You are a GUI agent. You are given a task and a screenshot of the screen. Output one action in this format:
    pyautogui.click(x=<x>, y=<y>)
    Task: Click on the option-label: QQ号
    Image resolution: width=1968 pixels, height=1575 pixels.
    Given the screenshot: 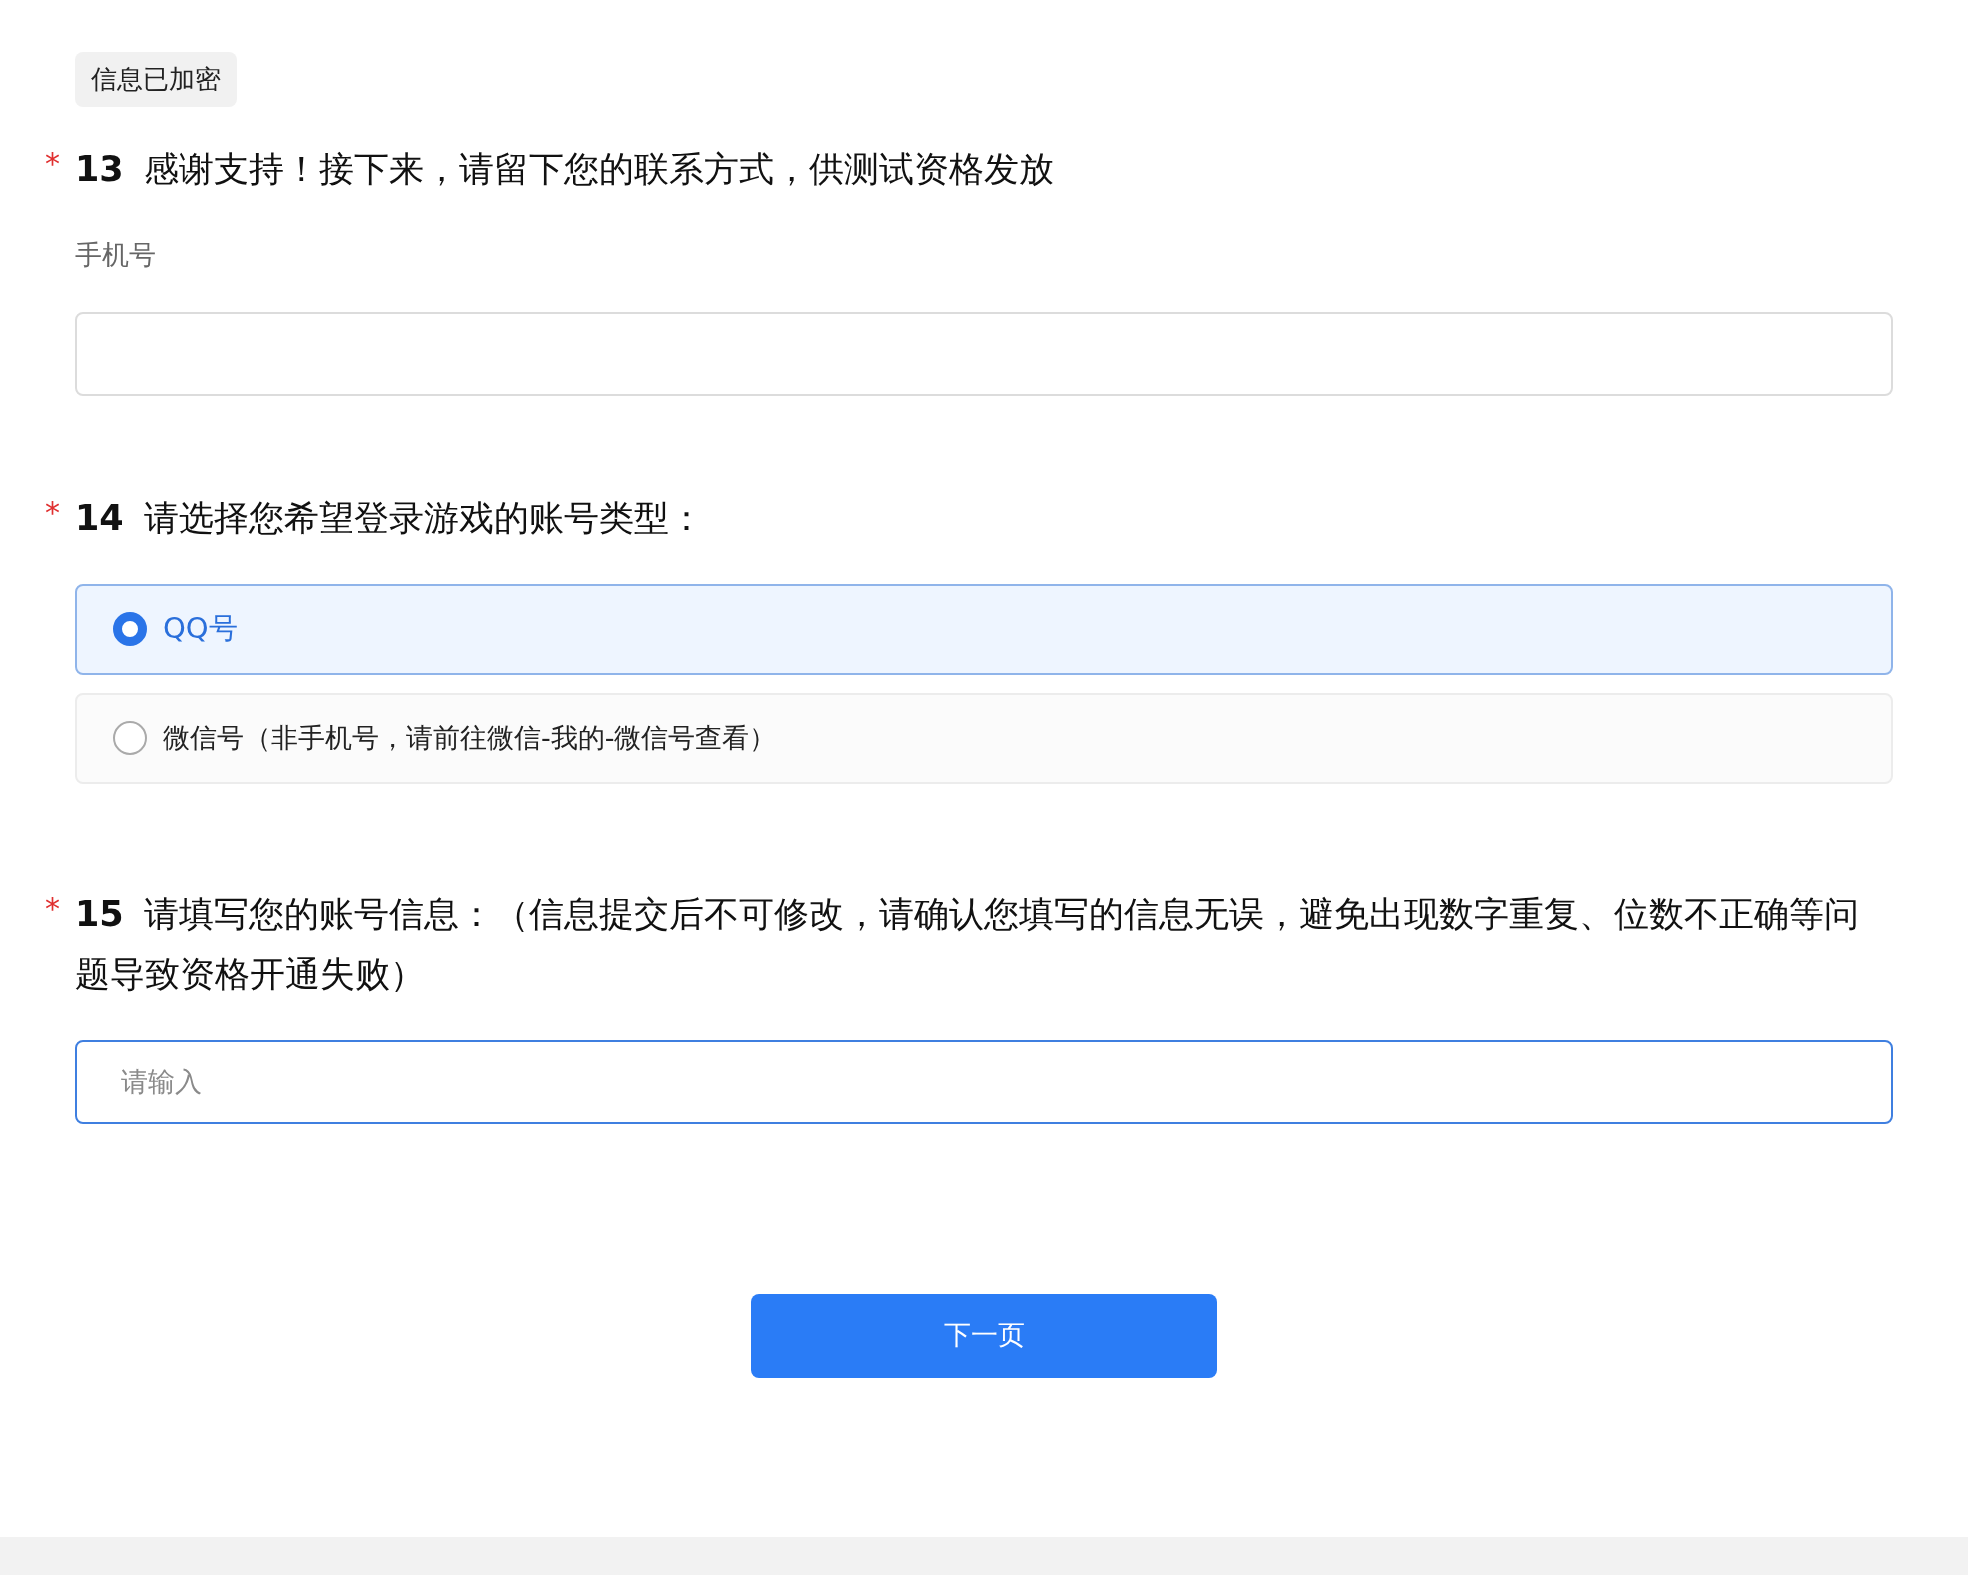 What is the action you would take?
    pyautogui.click(x=200, y=629)
    